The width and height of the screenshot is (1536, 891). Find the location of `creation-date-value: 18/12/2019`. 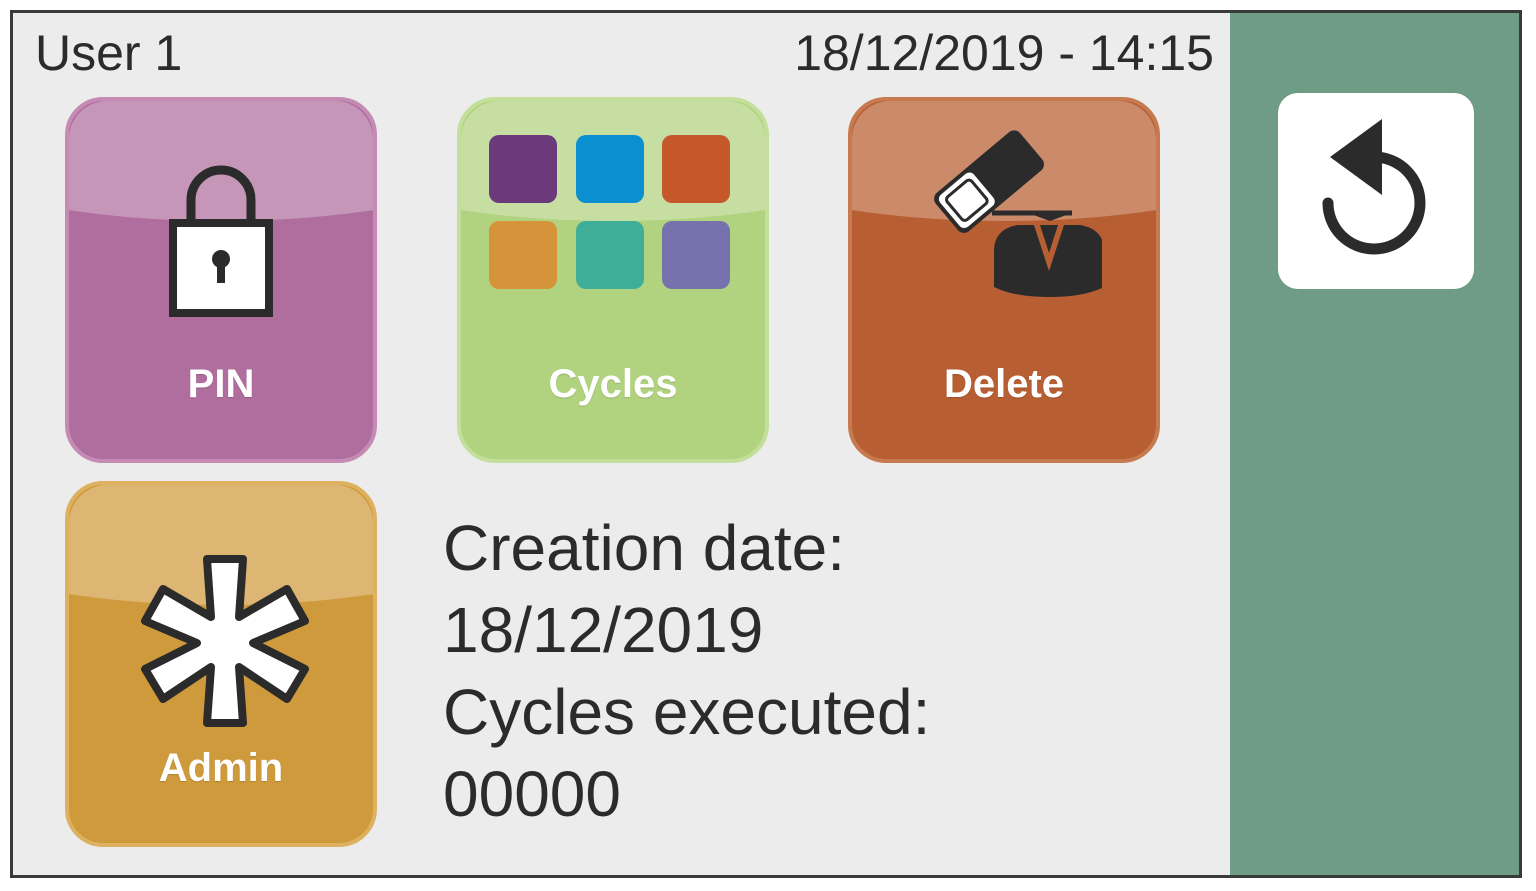

creation-date-value: 18/12/2019 is located at coordinates (603, 630).